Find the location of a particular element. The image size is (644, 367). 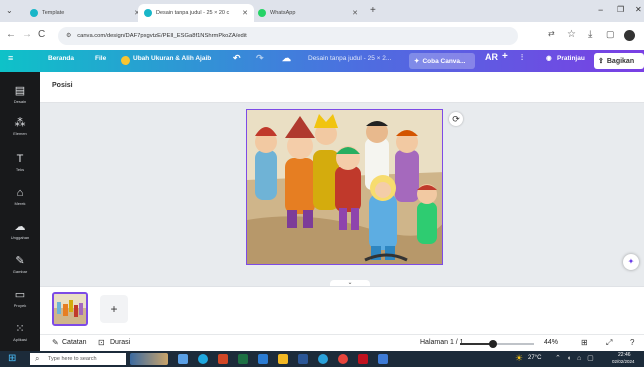

sidebar-item-apps: ⁙ Aplikasi is located at coordinates (20, 332).